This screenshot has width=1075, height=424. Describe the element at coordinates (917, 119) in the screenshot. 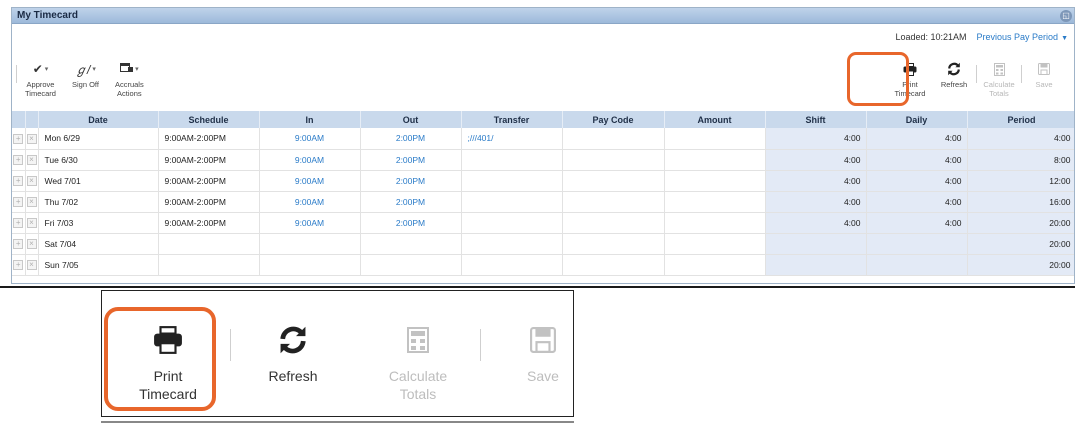

I see `header-daily: Daily` at that location.